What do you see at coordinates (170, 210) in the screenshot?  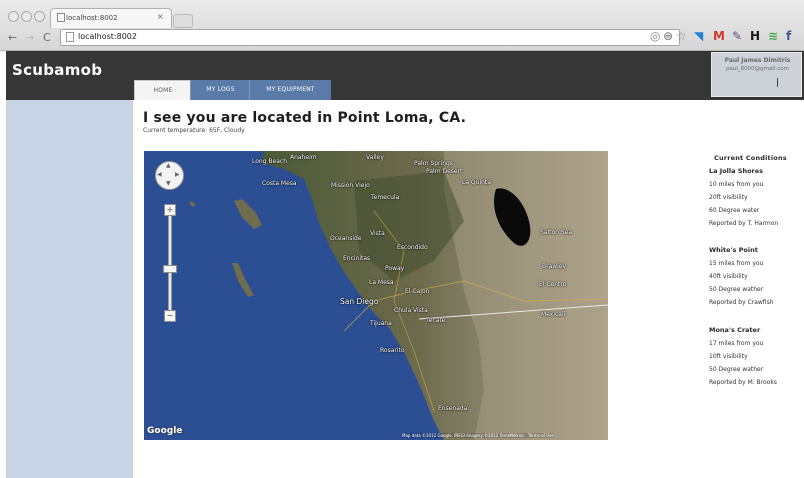 I see `zoom-in-button: +` at bounding box center [170, 210].